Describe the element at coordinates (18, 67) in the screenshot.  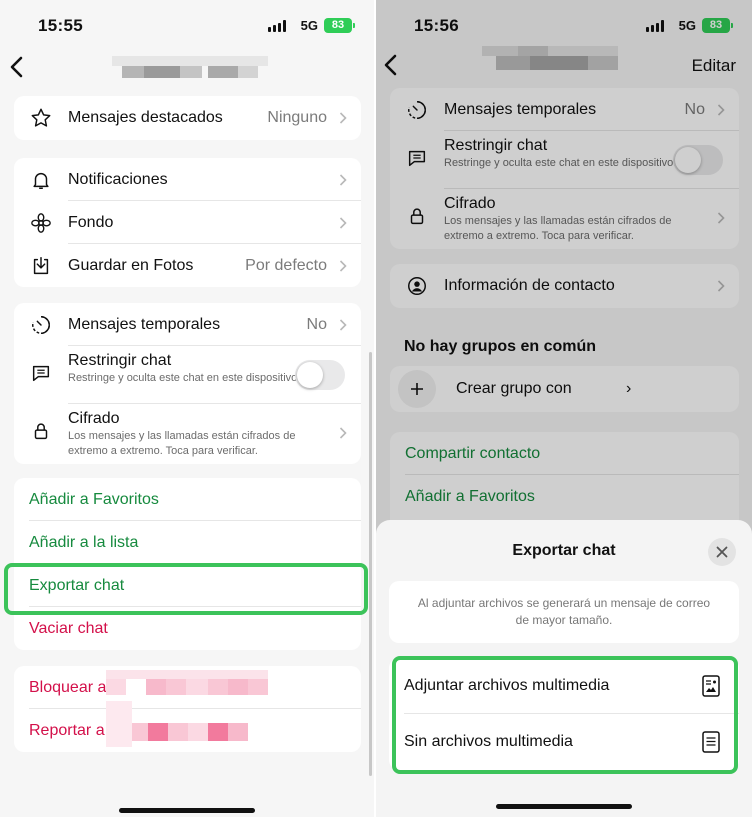
I see `back-chevron-icon` at that location.